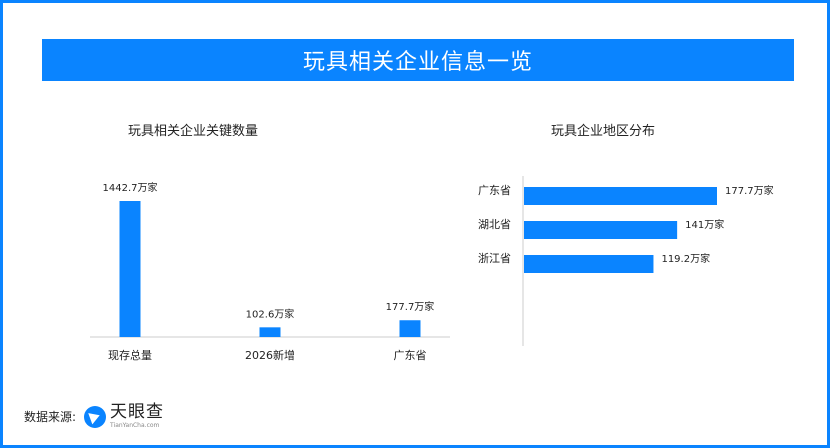 This screenshot has height=448, width=830. I want to click on logo-name: 天眼查, so click(137, 412).